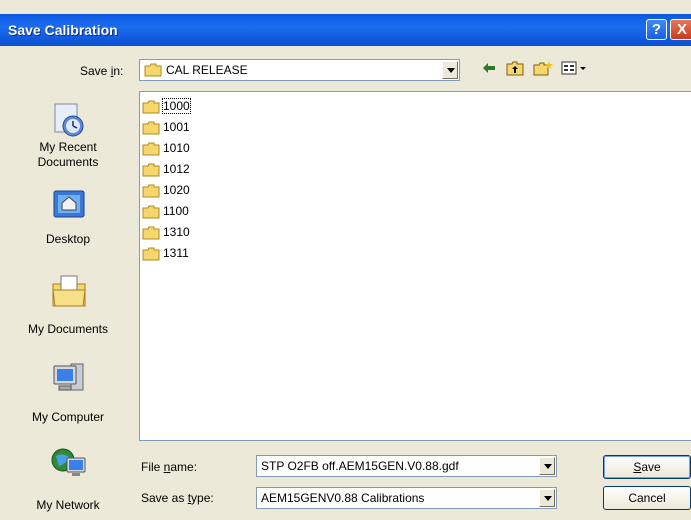  Describe the element at coordinates (547, 466) in the screenshot. I see `file-name-dropdown-arrow` at that location.